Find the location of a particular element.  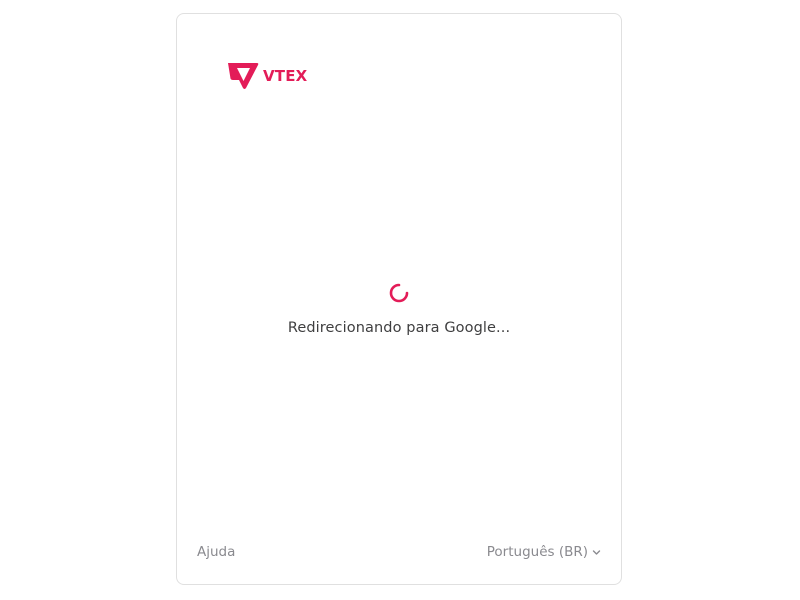

loading-spinner-icon is located at coordinates (399, 293).